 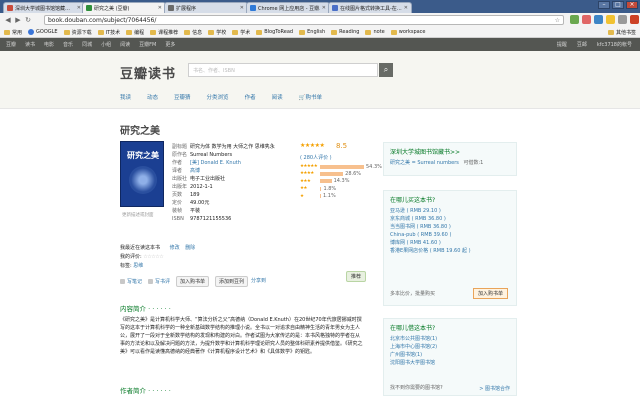 I want to click on reload-icon: ↻, so click(x=28, y=20).